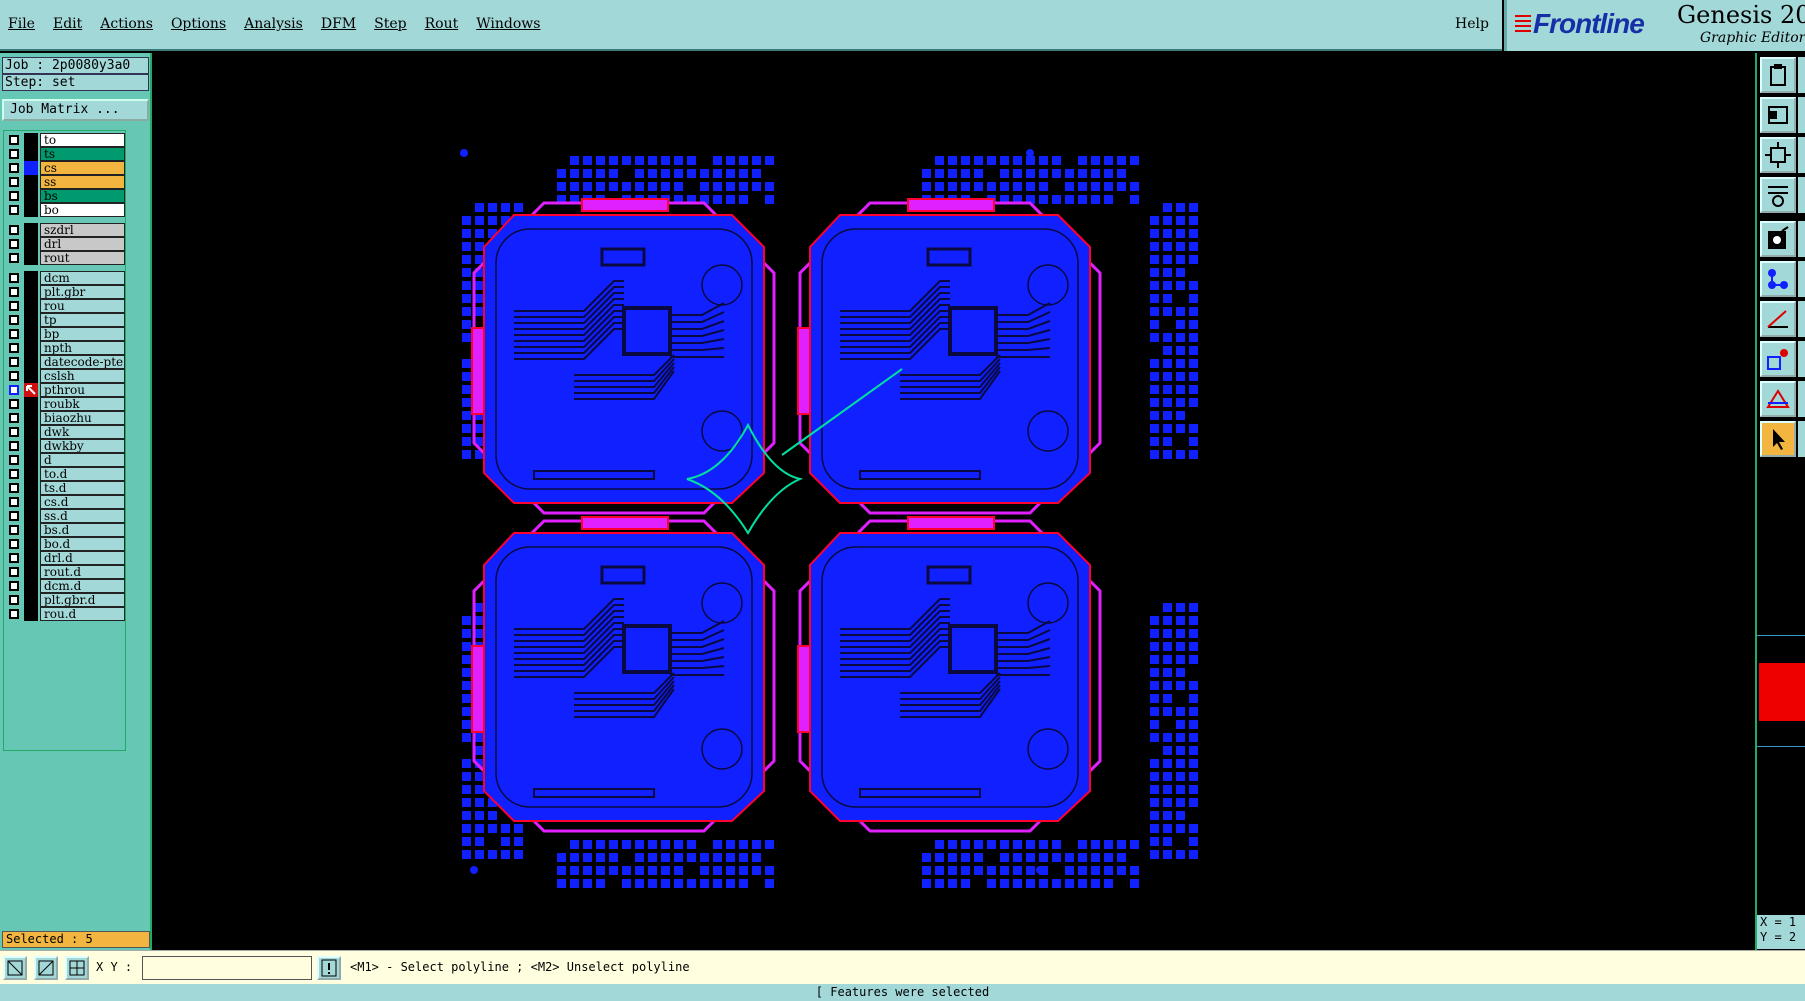 This screenshot has width=1805, height=1001. I want to click on layer-name: drl.d, so click(82, 558).